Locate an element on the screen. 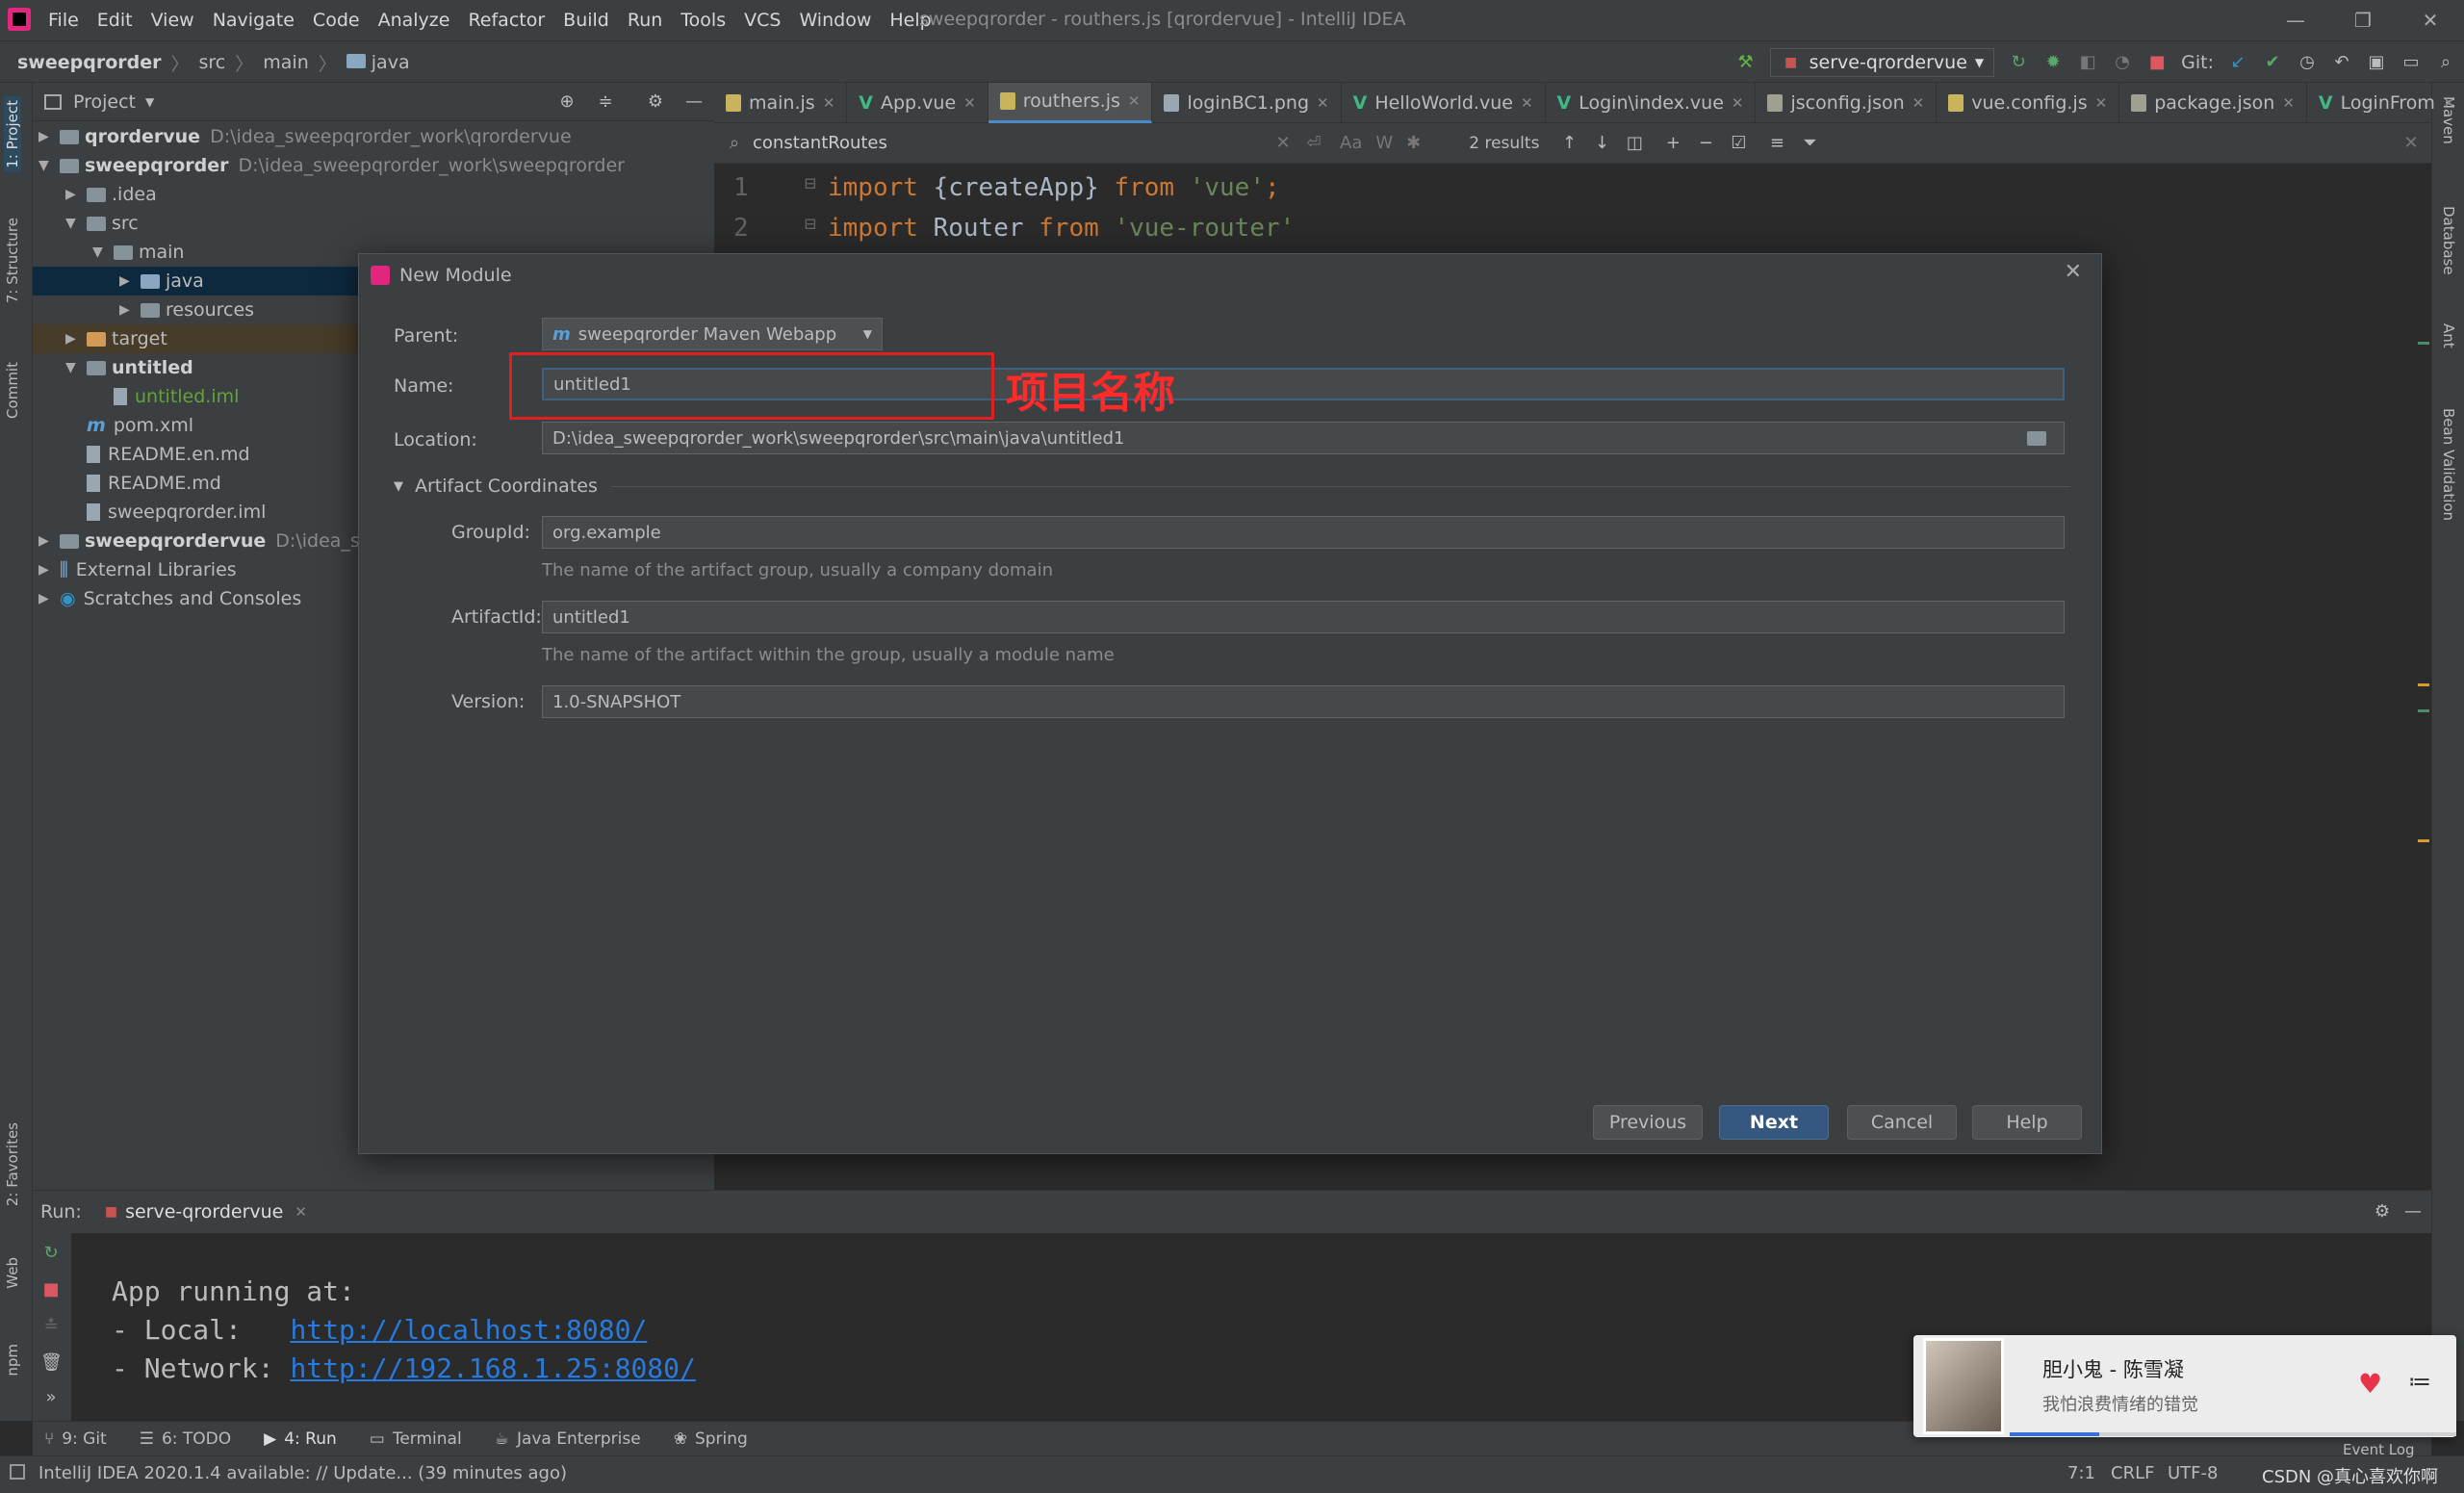 This screenshot has width=2464, height=1493. version-field: 1.0-SNAPSHOT is located at coordinates (1303, 701).